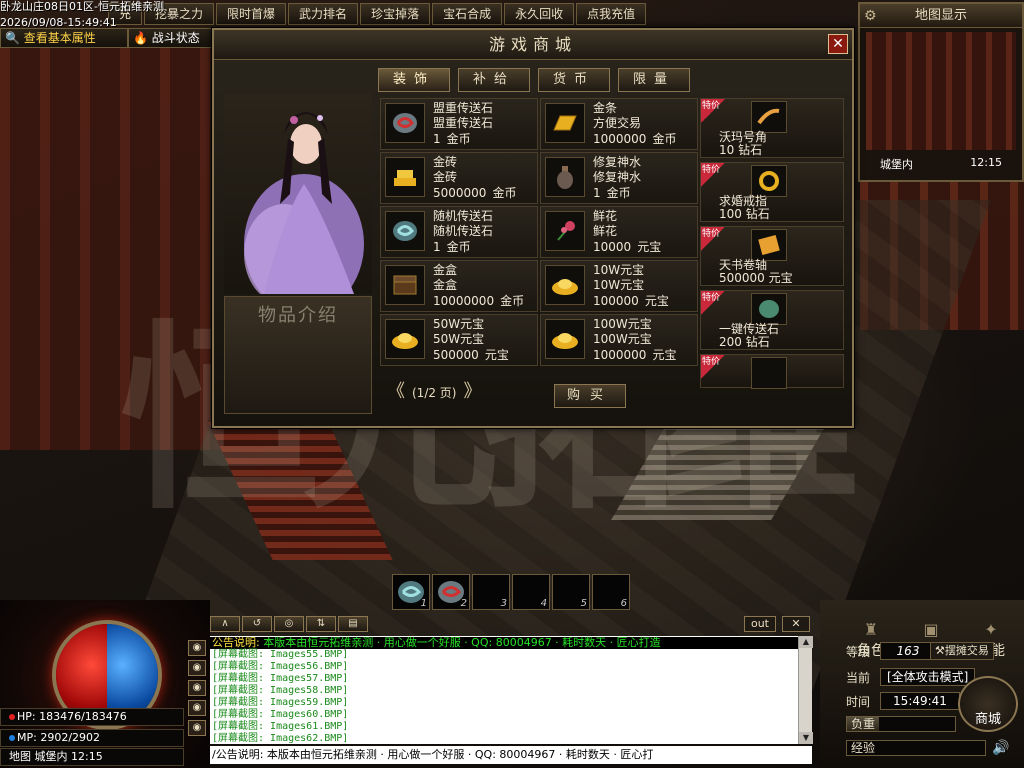 The width and height of the screenshot is (1024, 768). What do you see at coordinates (58, 22) in the screenshot?
I see `server-datetime: 2026/09/08-15:49:41` at bounding box center [58, 22].